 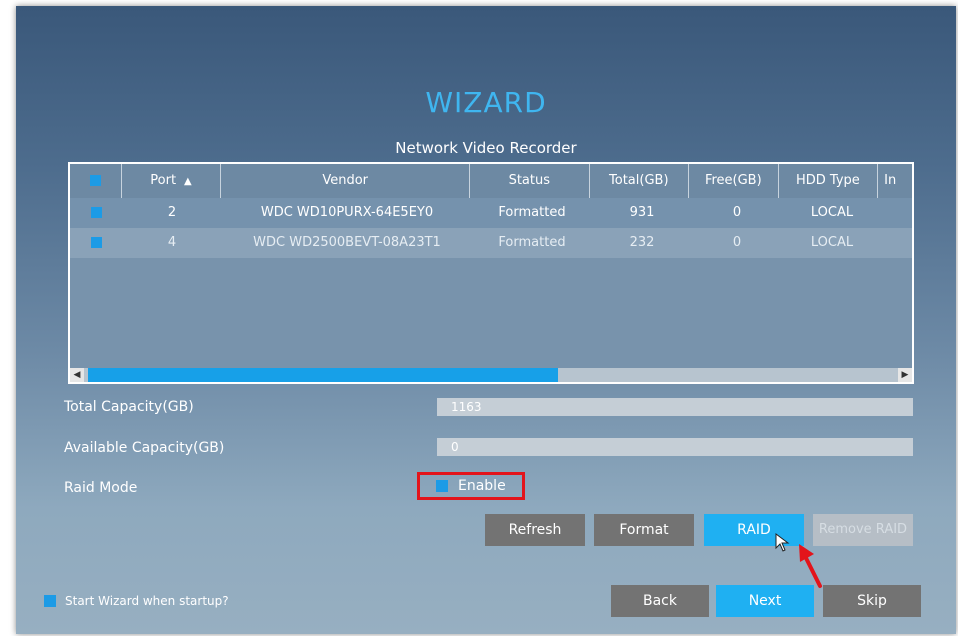 I want to click on total-capacity-label: Total Capacity(GB), so click(x=129, y=407).